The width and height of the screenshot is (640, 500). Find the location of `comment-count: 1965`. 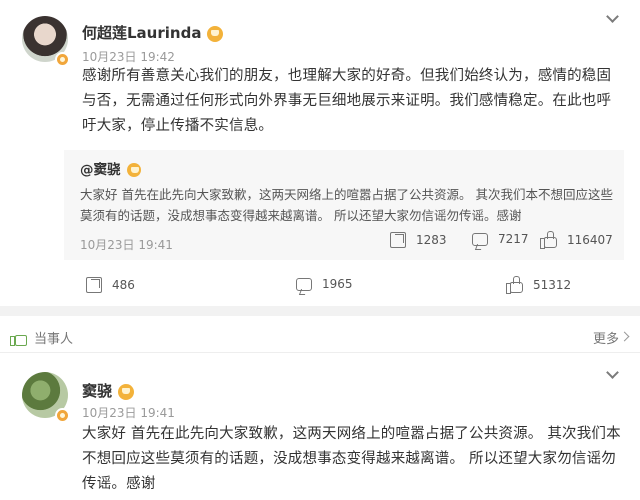

comment-count: 1965 is located at coordinates (337, 284).